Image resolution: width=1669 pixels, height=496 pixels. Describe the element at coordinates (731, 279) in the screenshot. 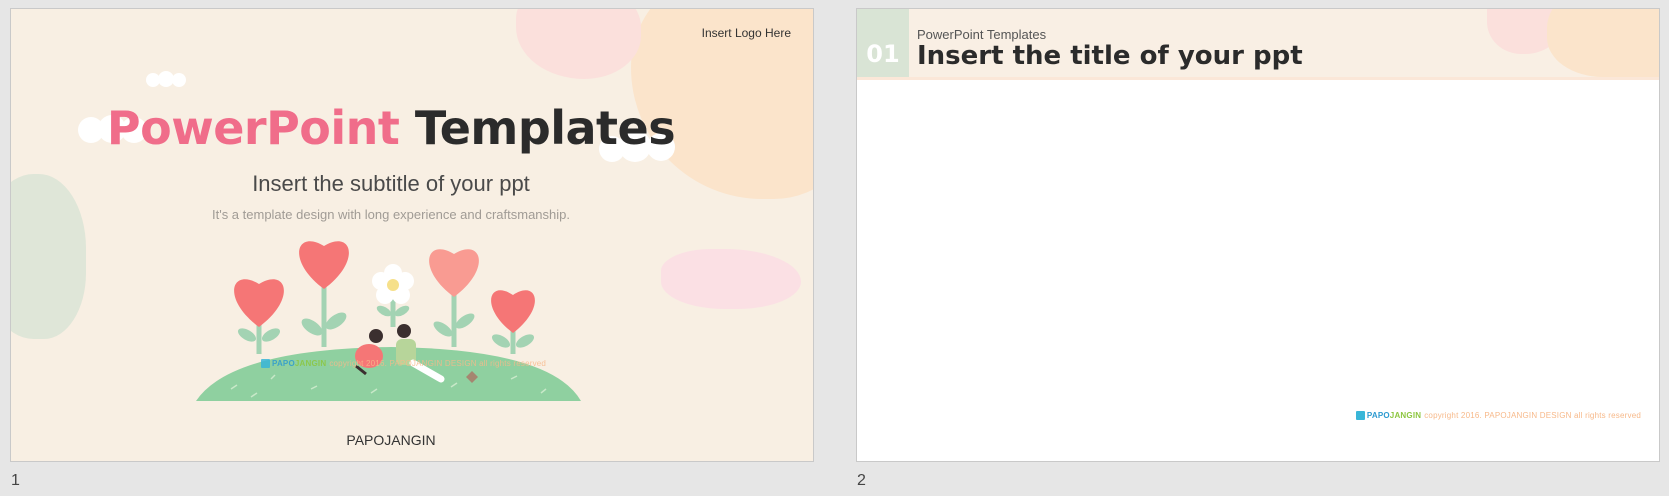

I see `pink-blob-right` at that location.